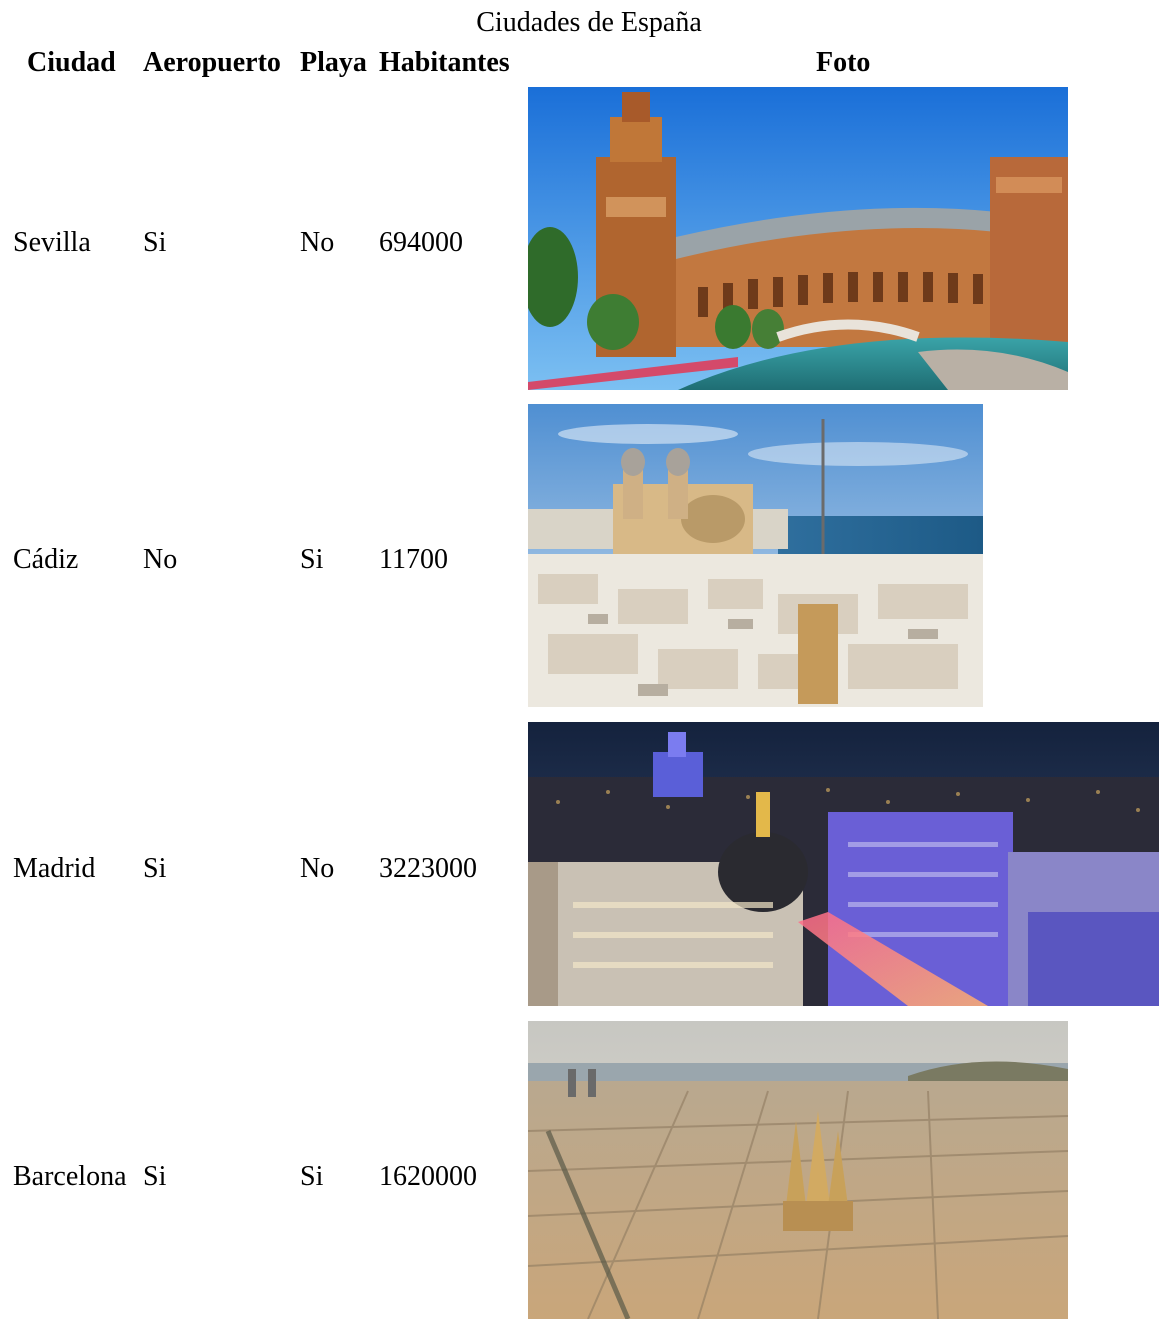 The height and width of the screenshot is (1319, 1159). I want to click on cell-habitantes: 11700, so click(413, 559).